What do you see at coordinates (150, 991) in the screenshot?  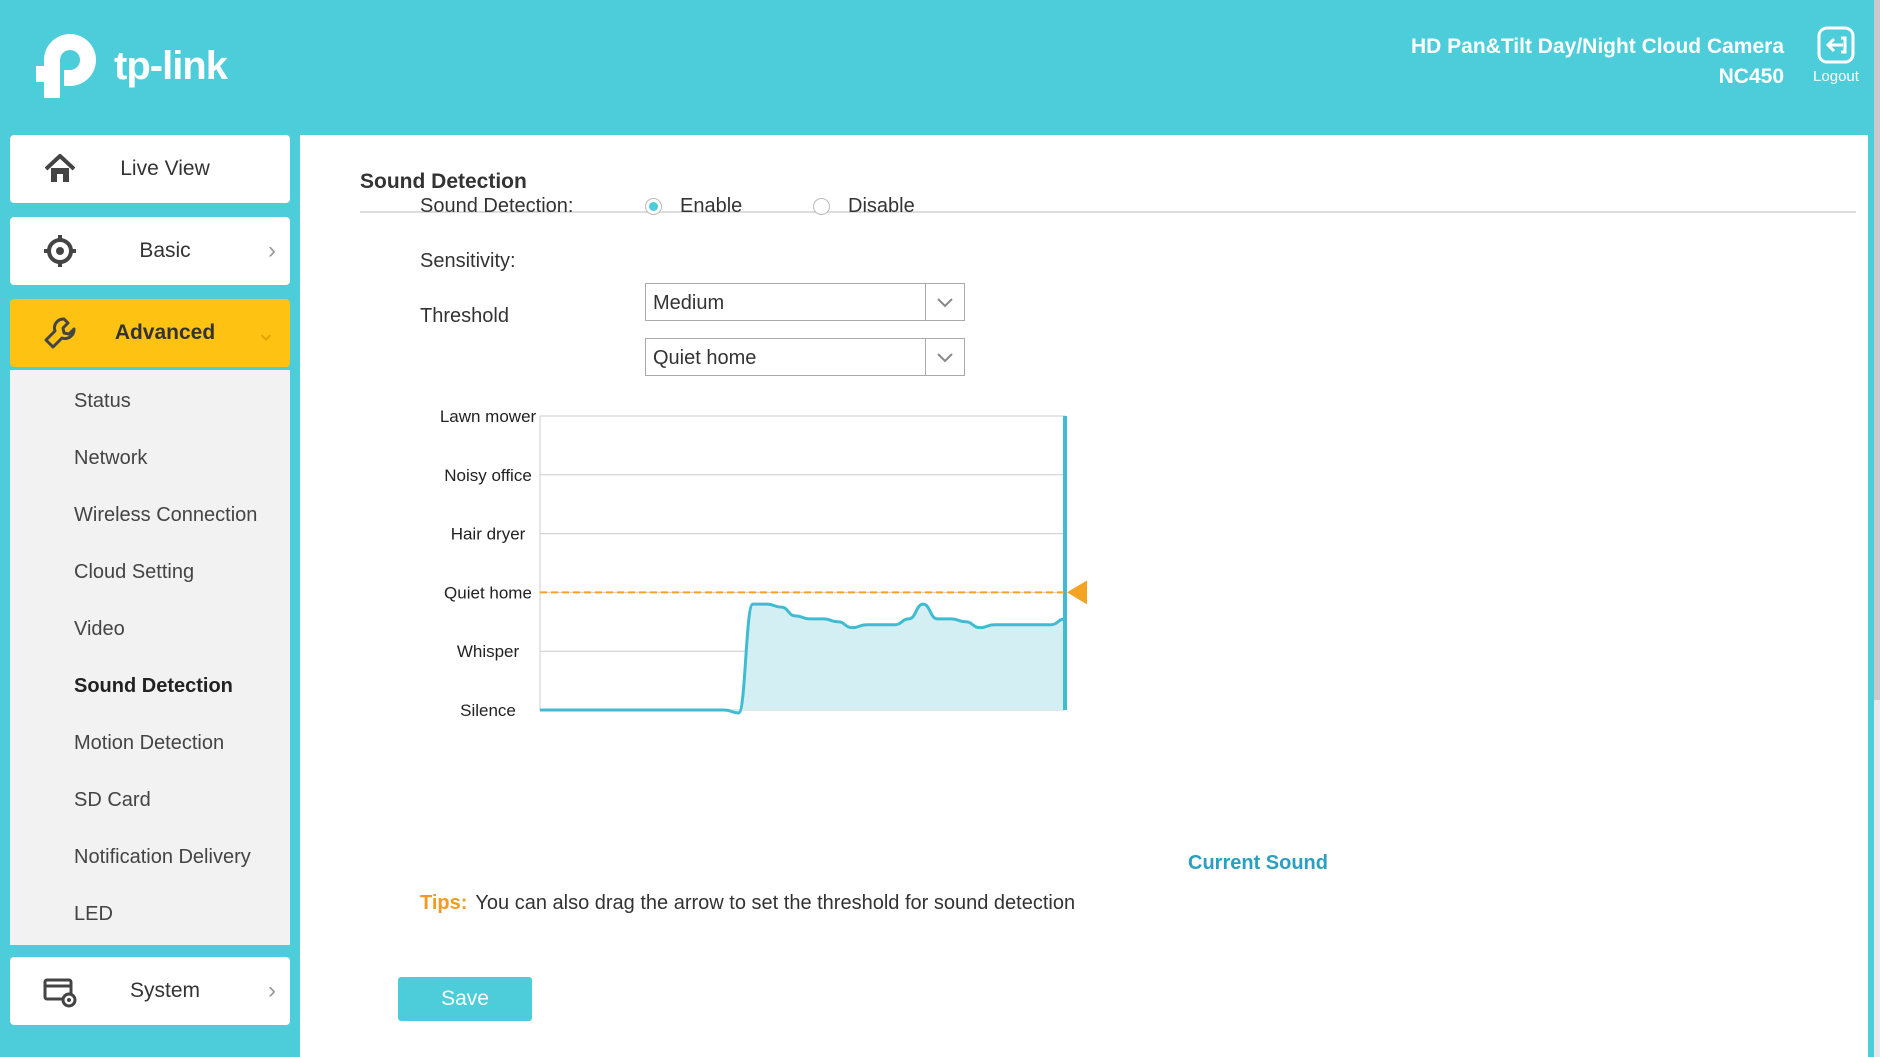 I see `nav-system: System ›` at bounding box center [150, 991].